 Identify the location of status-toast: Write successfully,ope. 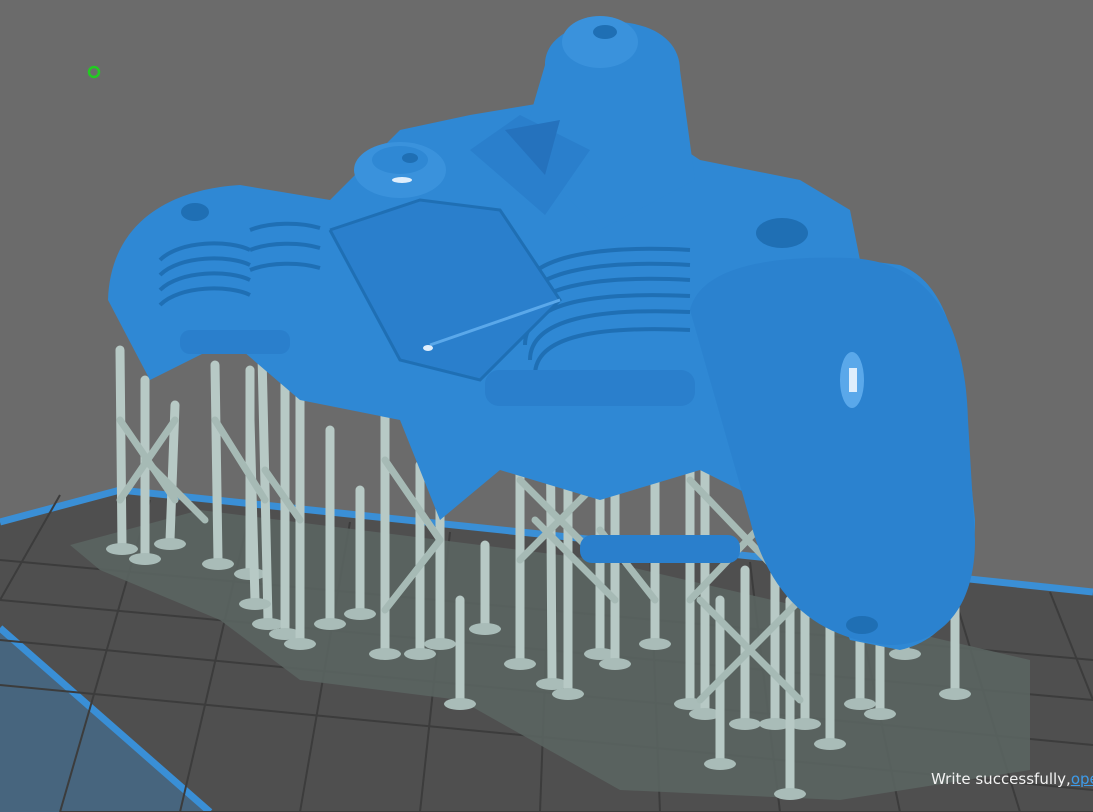
(1012, 779).